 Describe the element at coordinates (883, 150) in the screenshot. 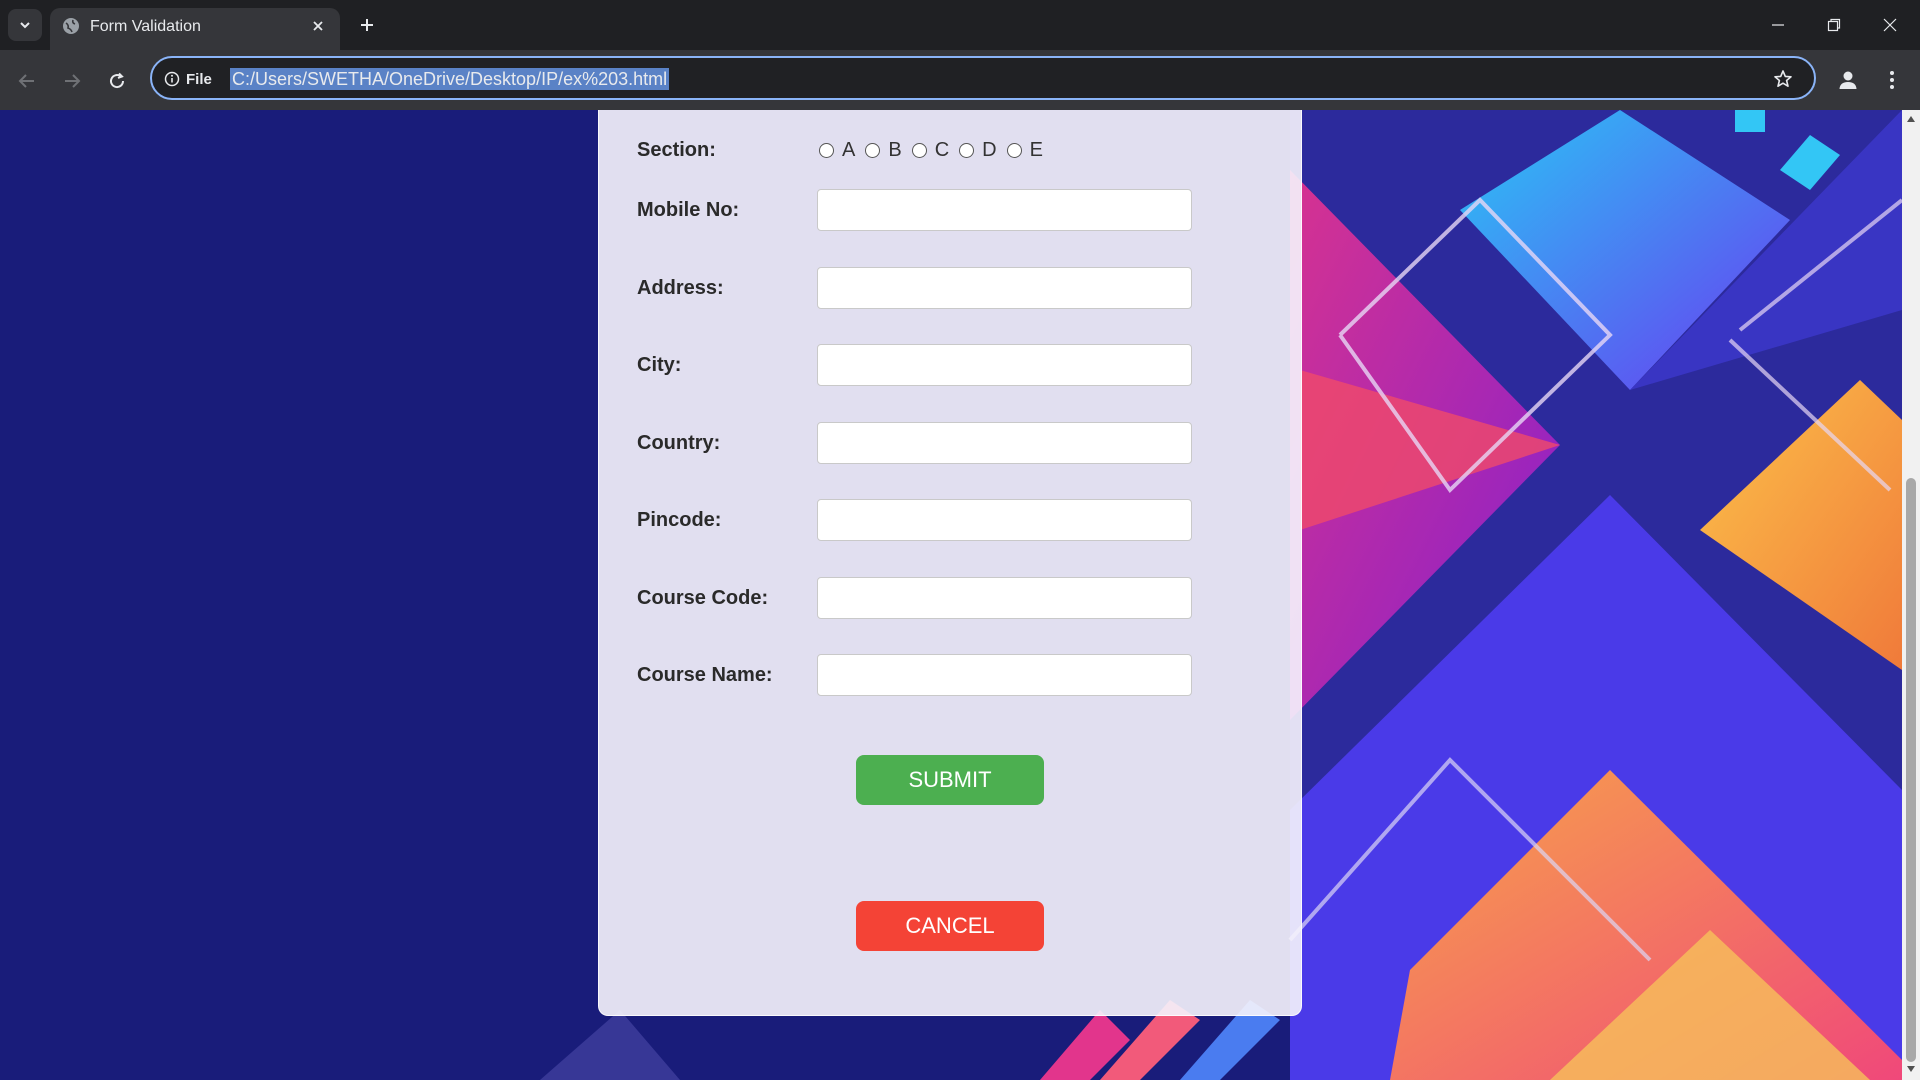

I see `section-option-b: B` at that location.